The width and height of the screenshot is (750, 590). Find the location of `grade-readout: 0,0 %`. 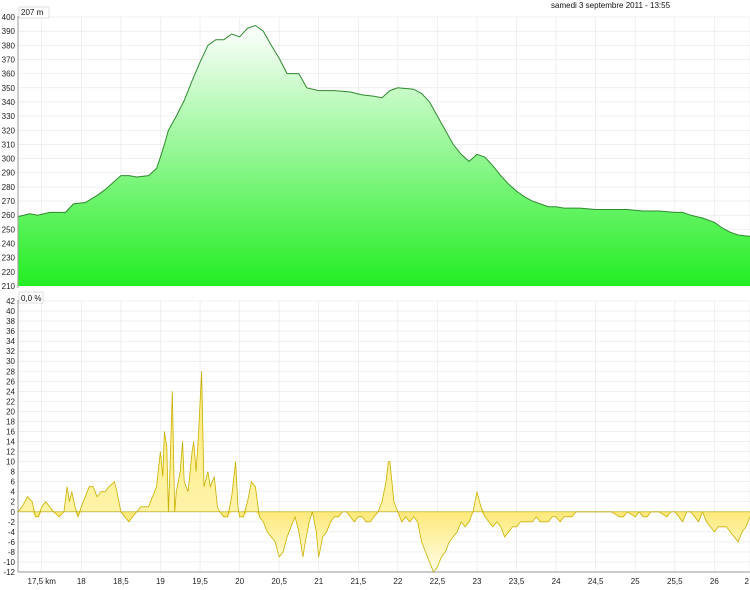

grade-readout: 0,0 % is located at coordinates (31, 298).